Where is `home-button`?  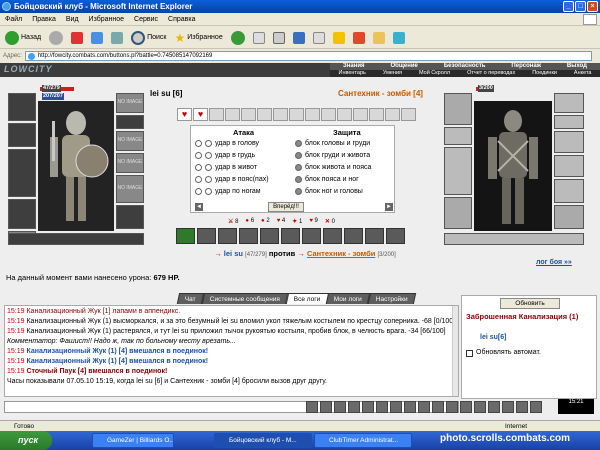
home-button is located at coordinates (117, 38).